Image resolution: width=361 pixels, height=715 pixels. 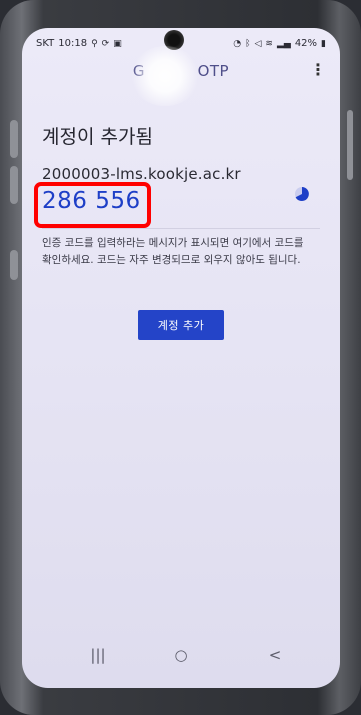 What do you see at coordinates (237, 43) in the screenshot?
I see `alarm-icon: ◔` at bounding box center [237, 43].